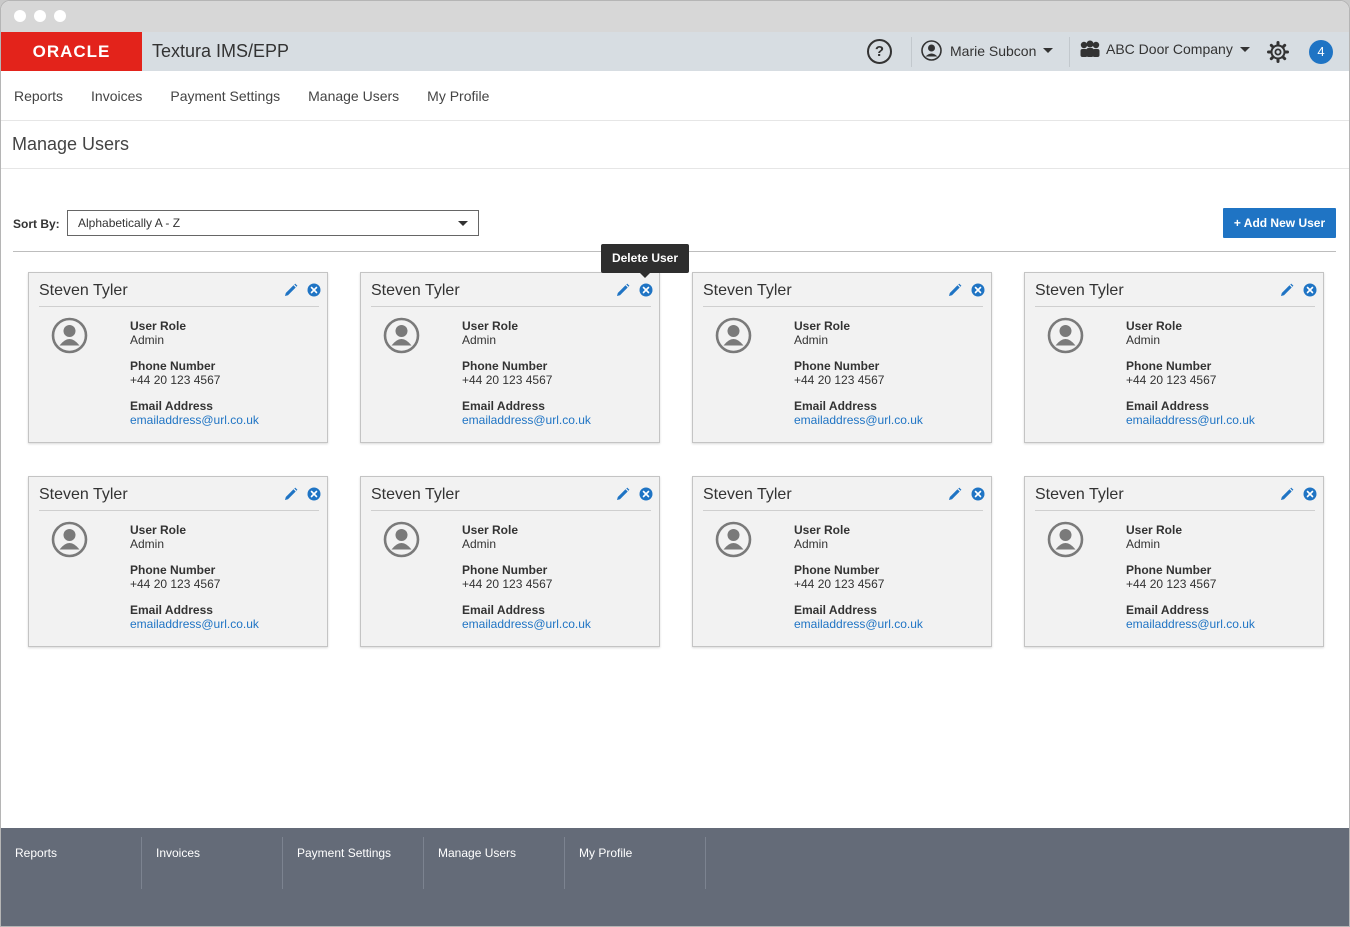 This screenshot has width=1350, height=927. What do you see at coordinates (273, 223) in the screenshot?
I see `sort-select: Alphabetically A - Z` at bounding box center [273, 223].